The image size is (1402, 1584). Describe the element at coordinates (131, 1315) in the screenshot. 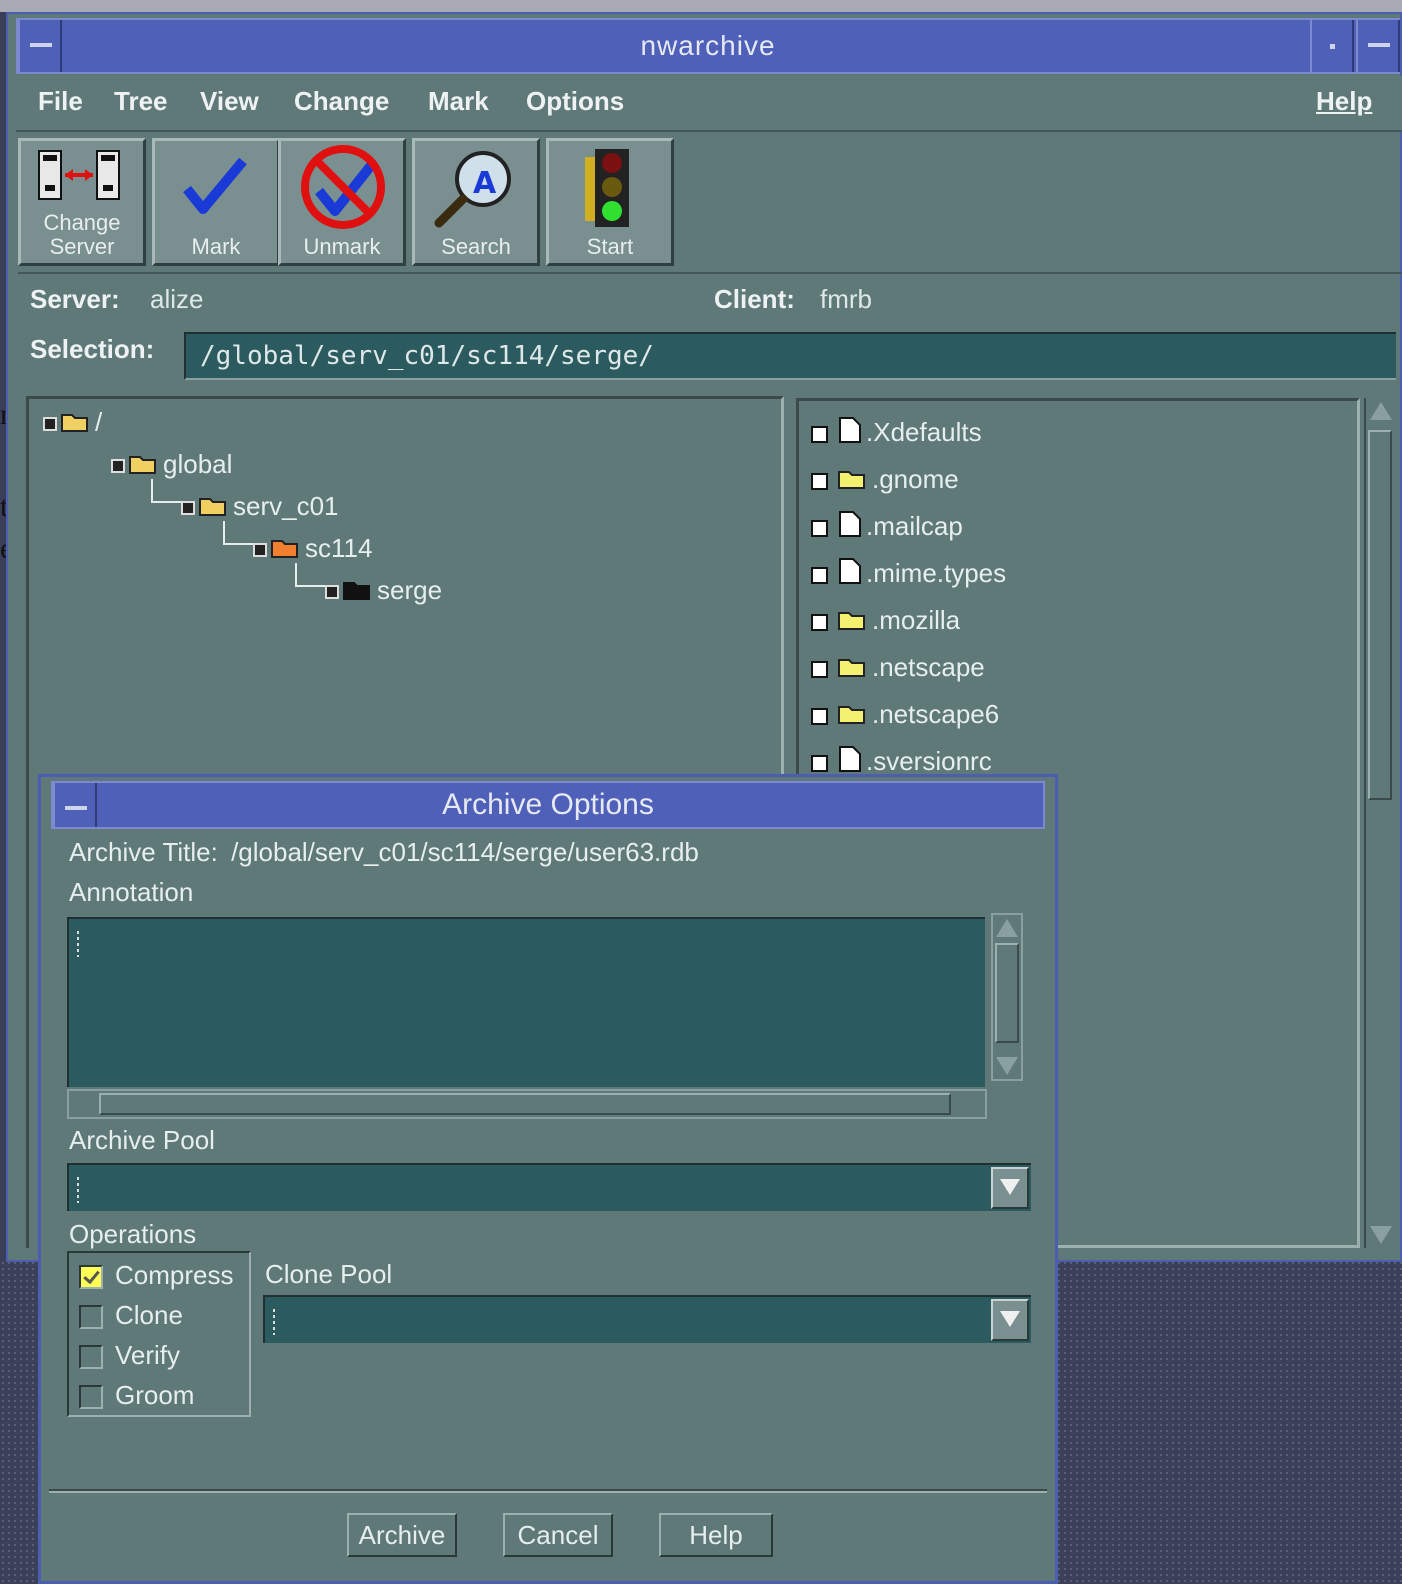

I see `clone-checkbox: Clone` at that location.